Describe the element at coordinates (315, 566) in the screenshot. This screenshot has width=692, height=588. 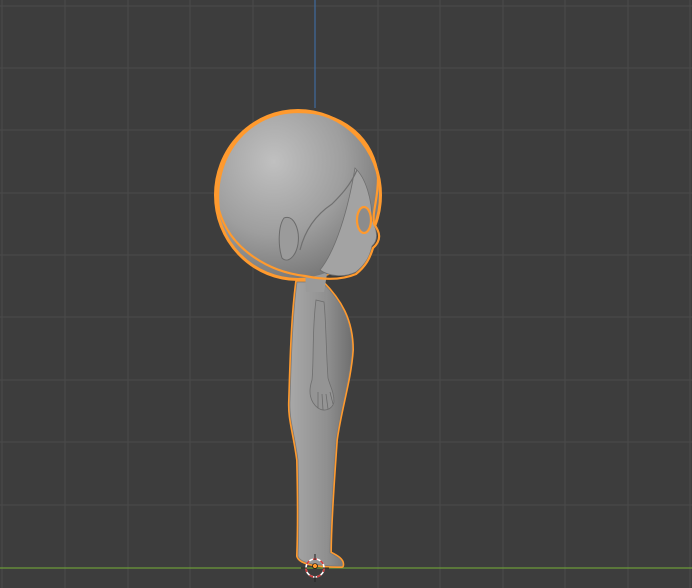
I see `object-origin-point` at that location.